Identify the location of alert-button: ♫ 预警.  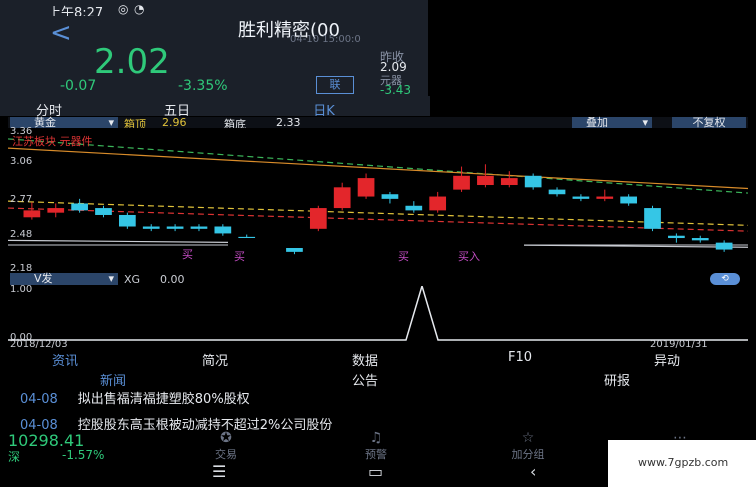
(376, 446).